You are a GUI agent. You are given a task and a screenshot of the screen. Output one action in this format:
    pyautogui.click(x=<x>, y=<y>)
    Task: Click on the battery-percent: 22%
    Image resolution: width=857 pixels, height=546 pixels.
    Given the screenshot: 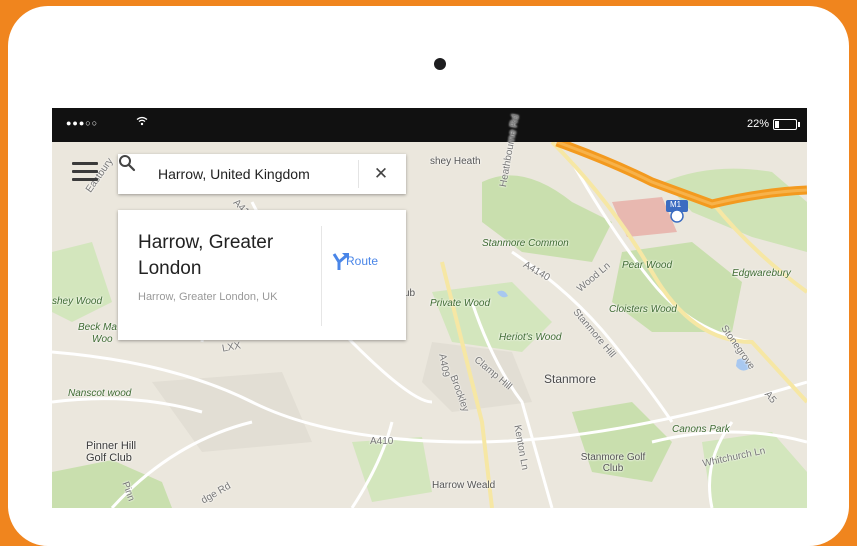 What is the action you would take?
    pyautogui.click(x=757, y=124)
    